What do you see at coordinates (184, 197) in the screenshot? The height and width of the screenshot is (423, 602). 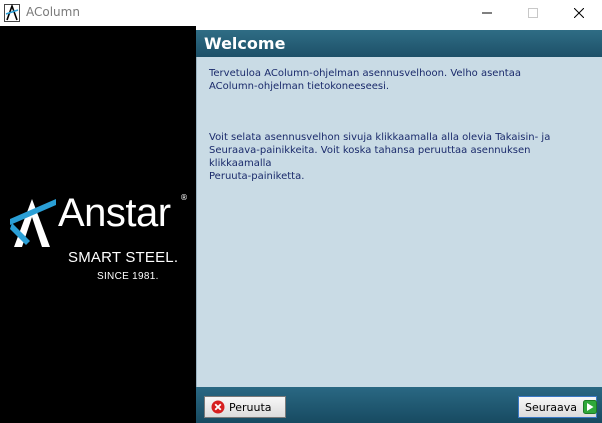 I see `logo-registered-mark: ®` at bounding box center [184, 197].